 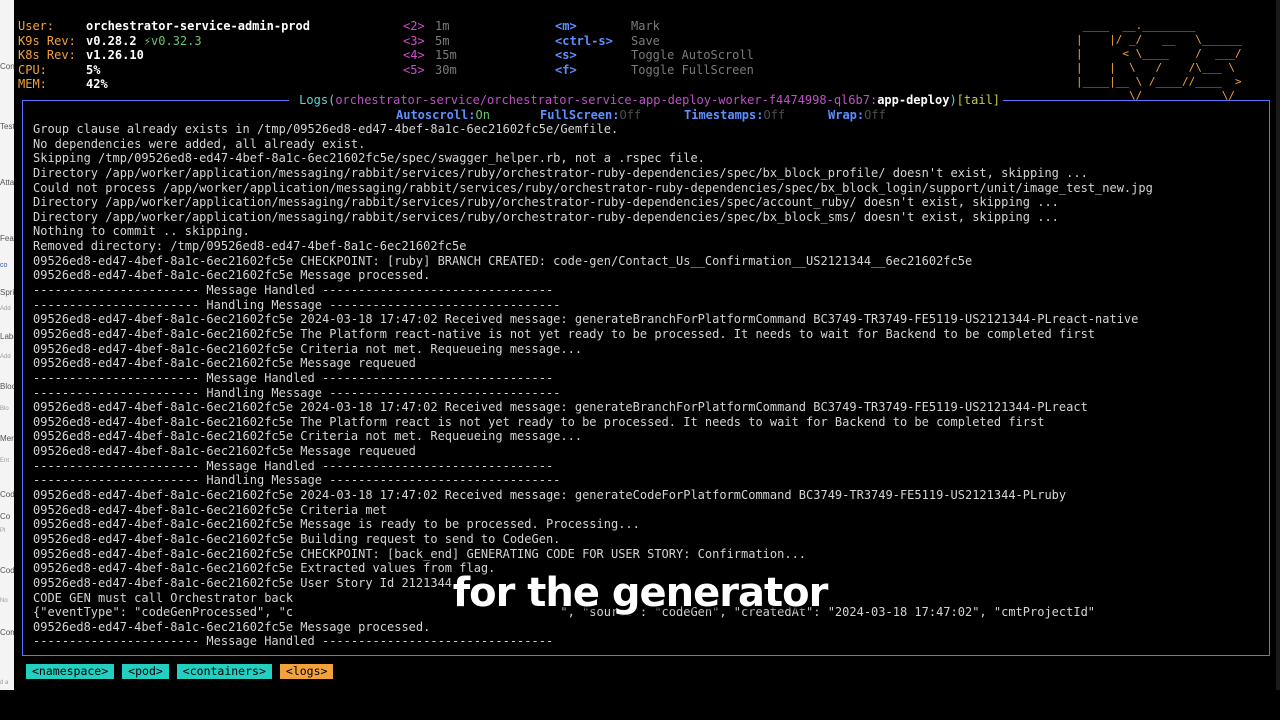 I want to click on breadcrumb-namespace: <namespace>, so click(x=70, y=671).